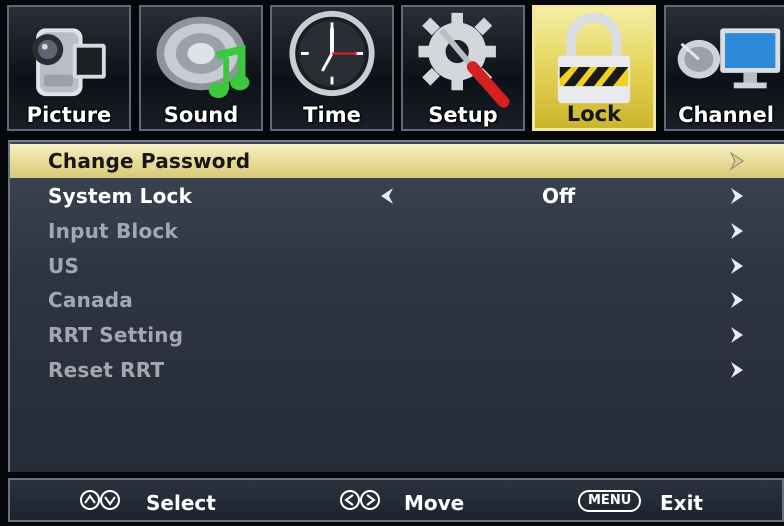  What do you see at coordinates (201, 68) in the screenshot?
I see `tab-sound: Sound` at bounding box center [201, 68].